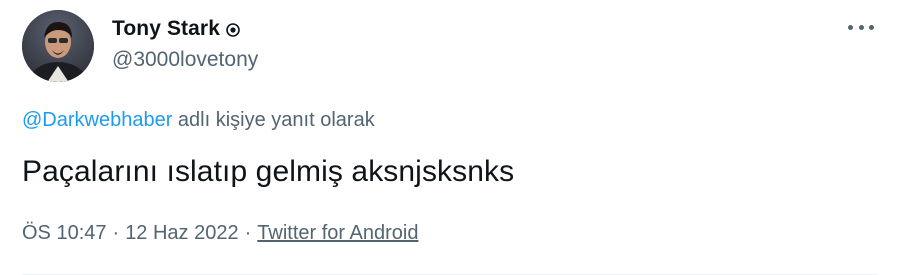  What do you see at coordinates (233, 30) in the screenshot?
I see `verified-badge-icon` at bounding box center [233, 30].